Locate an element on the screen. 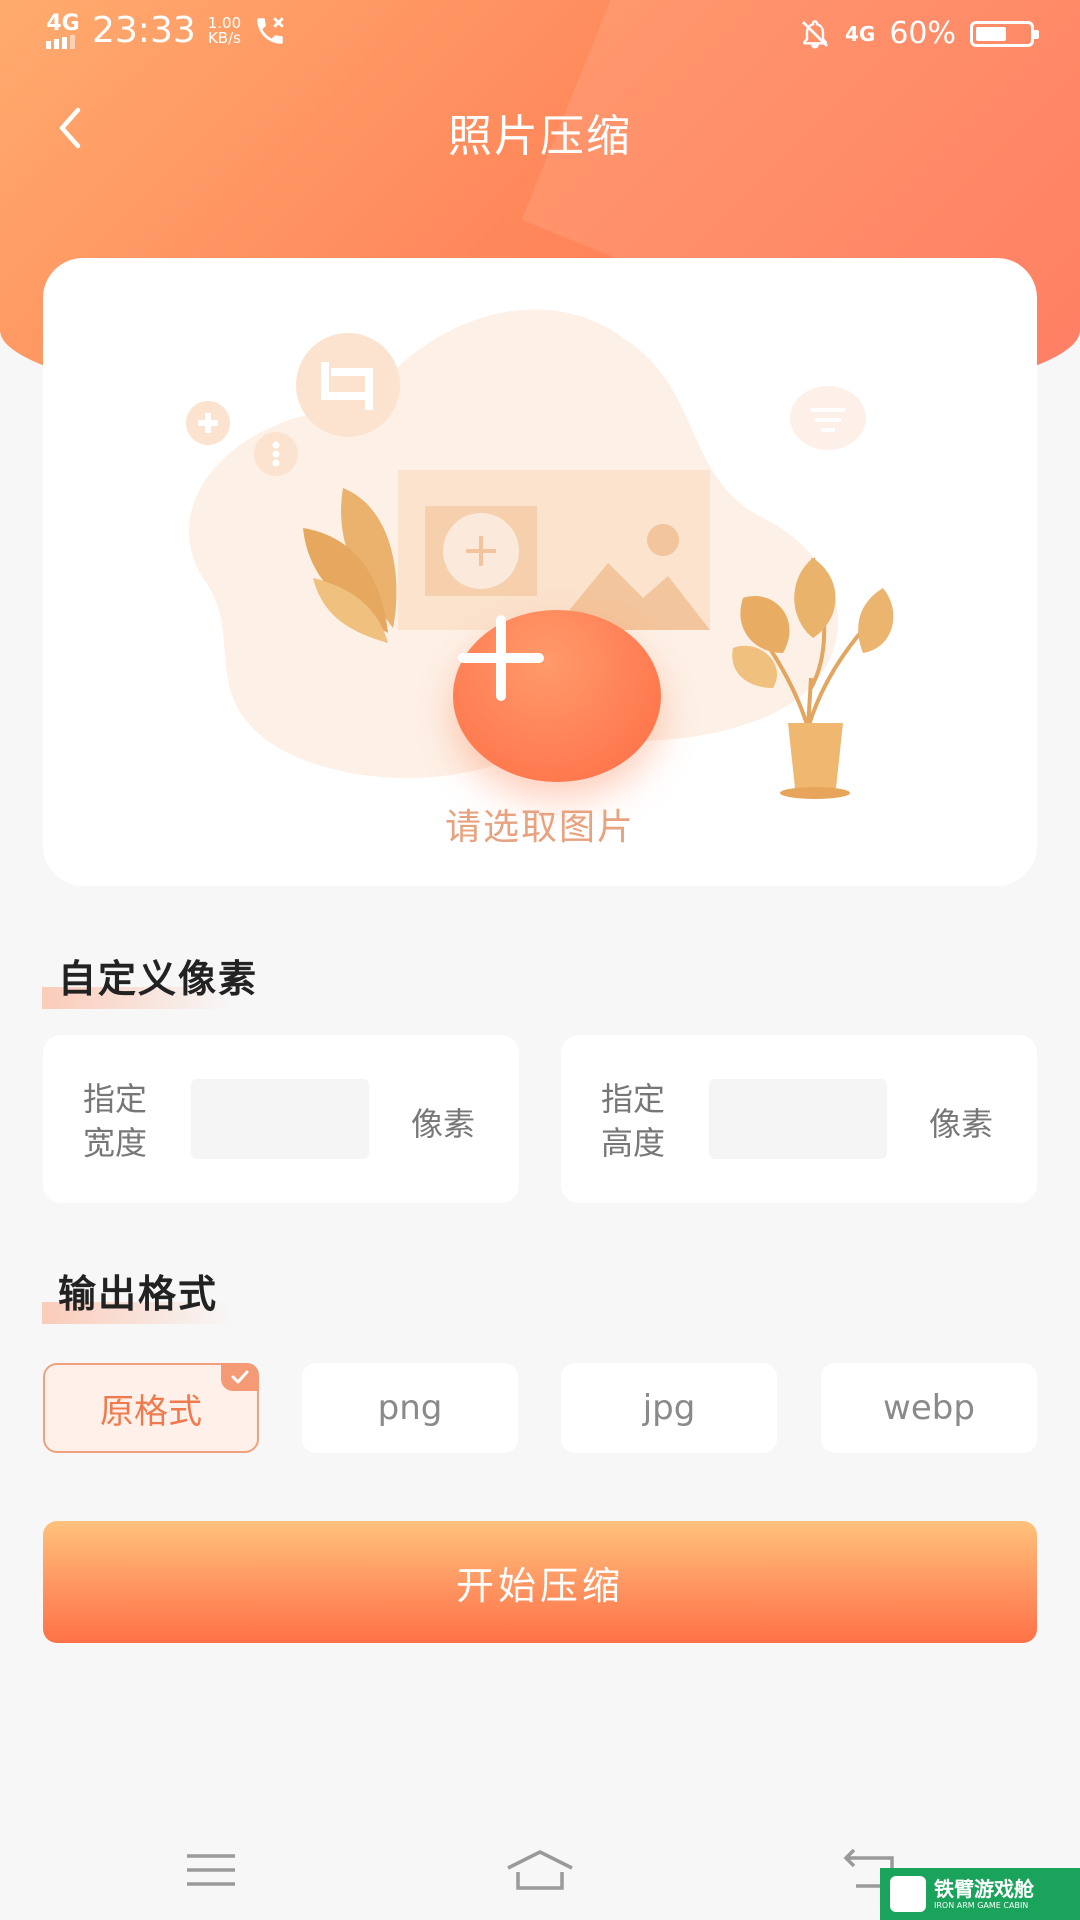  home-icon is located at coordinates (540, 1870).